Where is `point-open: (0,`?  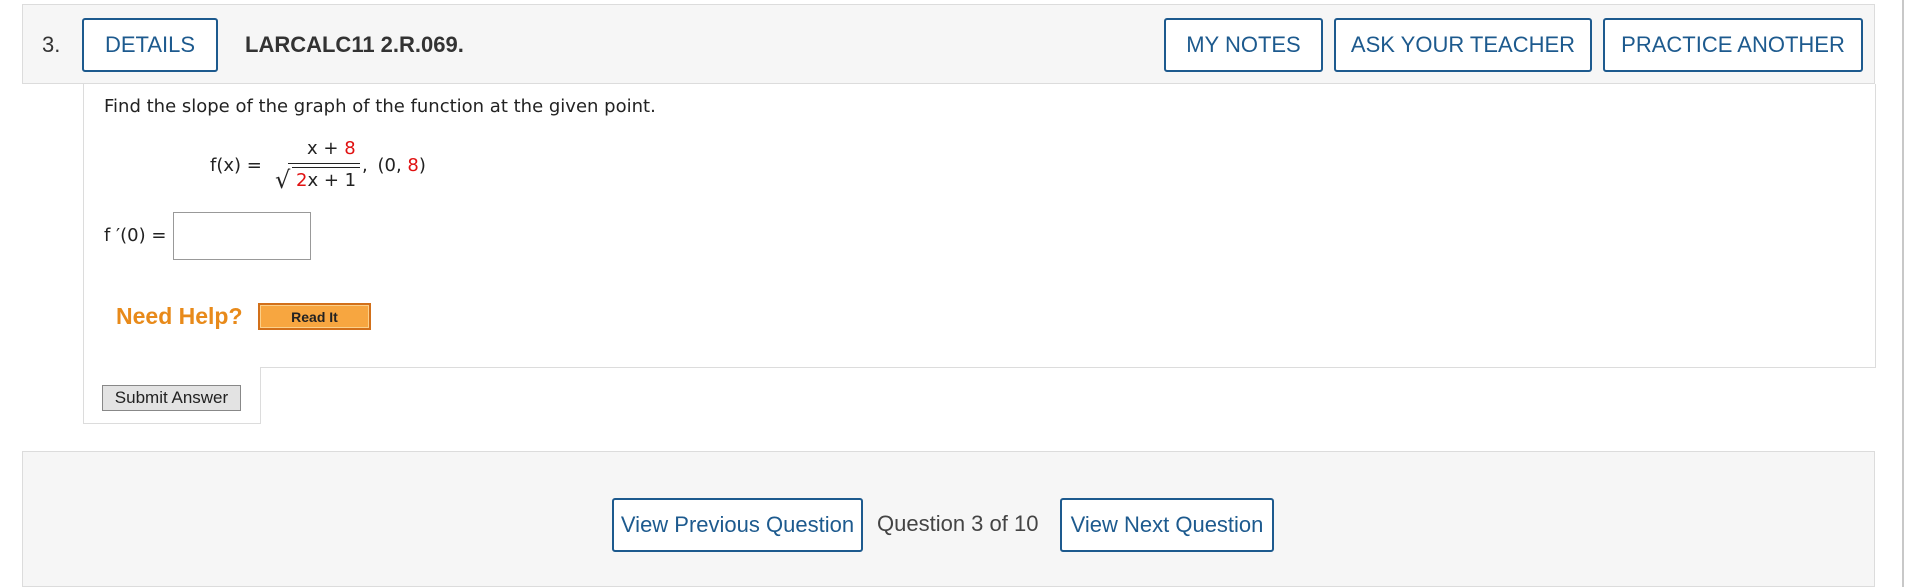 point-open: (0, is located at coordinates (392, 165).